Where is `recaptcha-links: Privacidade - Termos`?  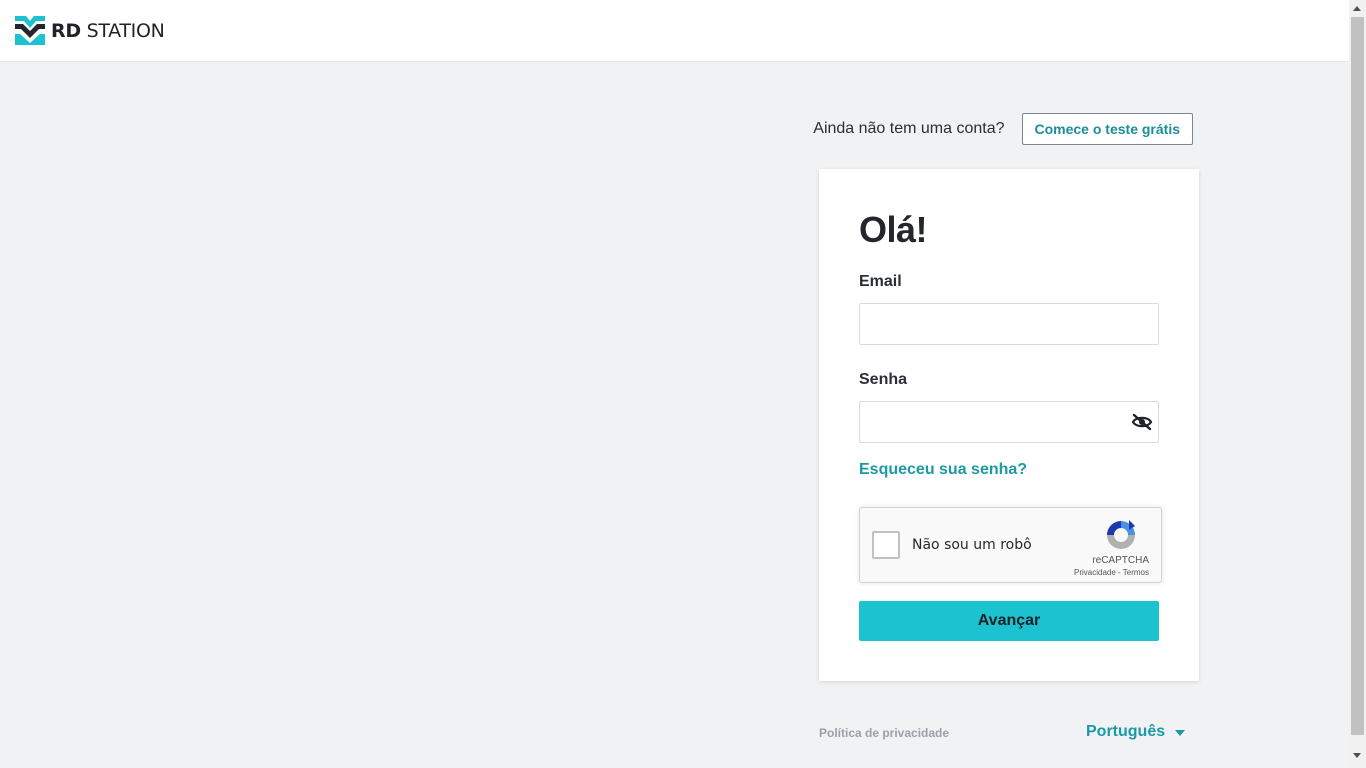 recaptcha-links: Privacidade - Termos is located at coordinates (1111, 572).